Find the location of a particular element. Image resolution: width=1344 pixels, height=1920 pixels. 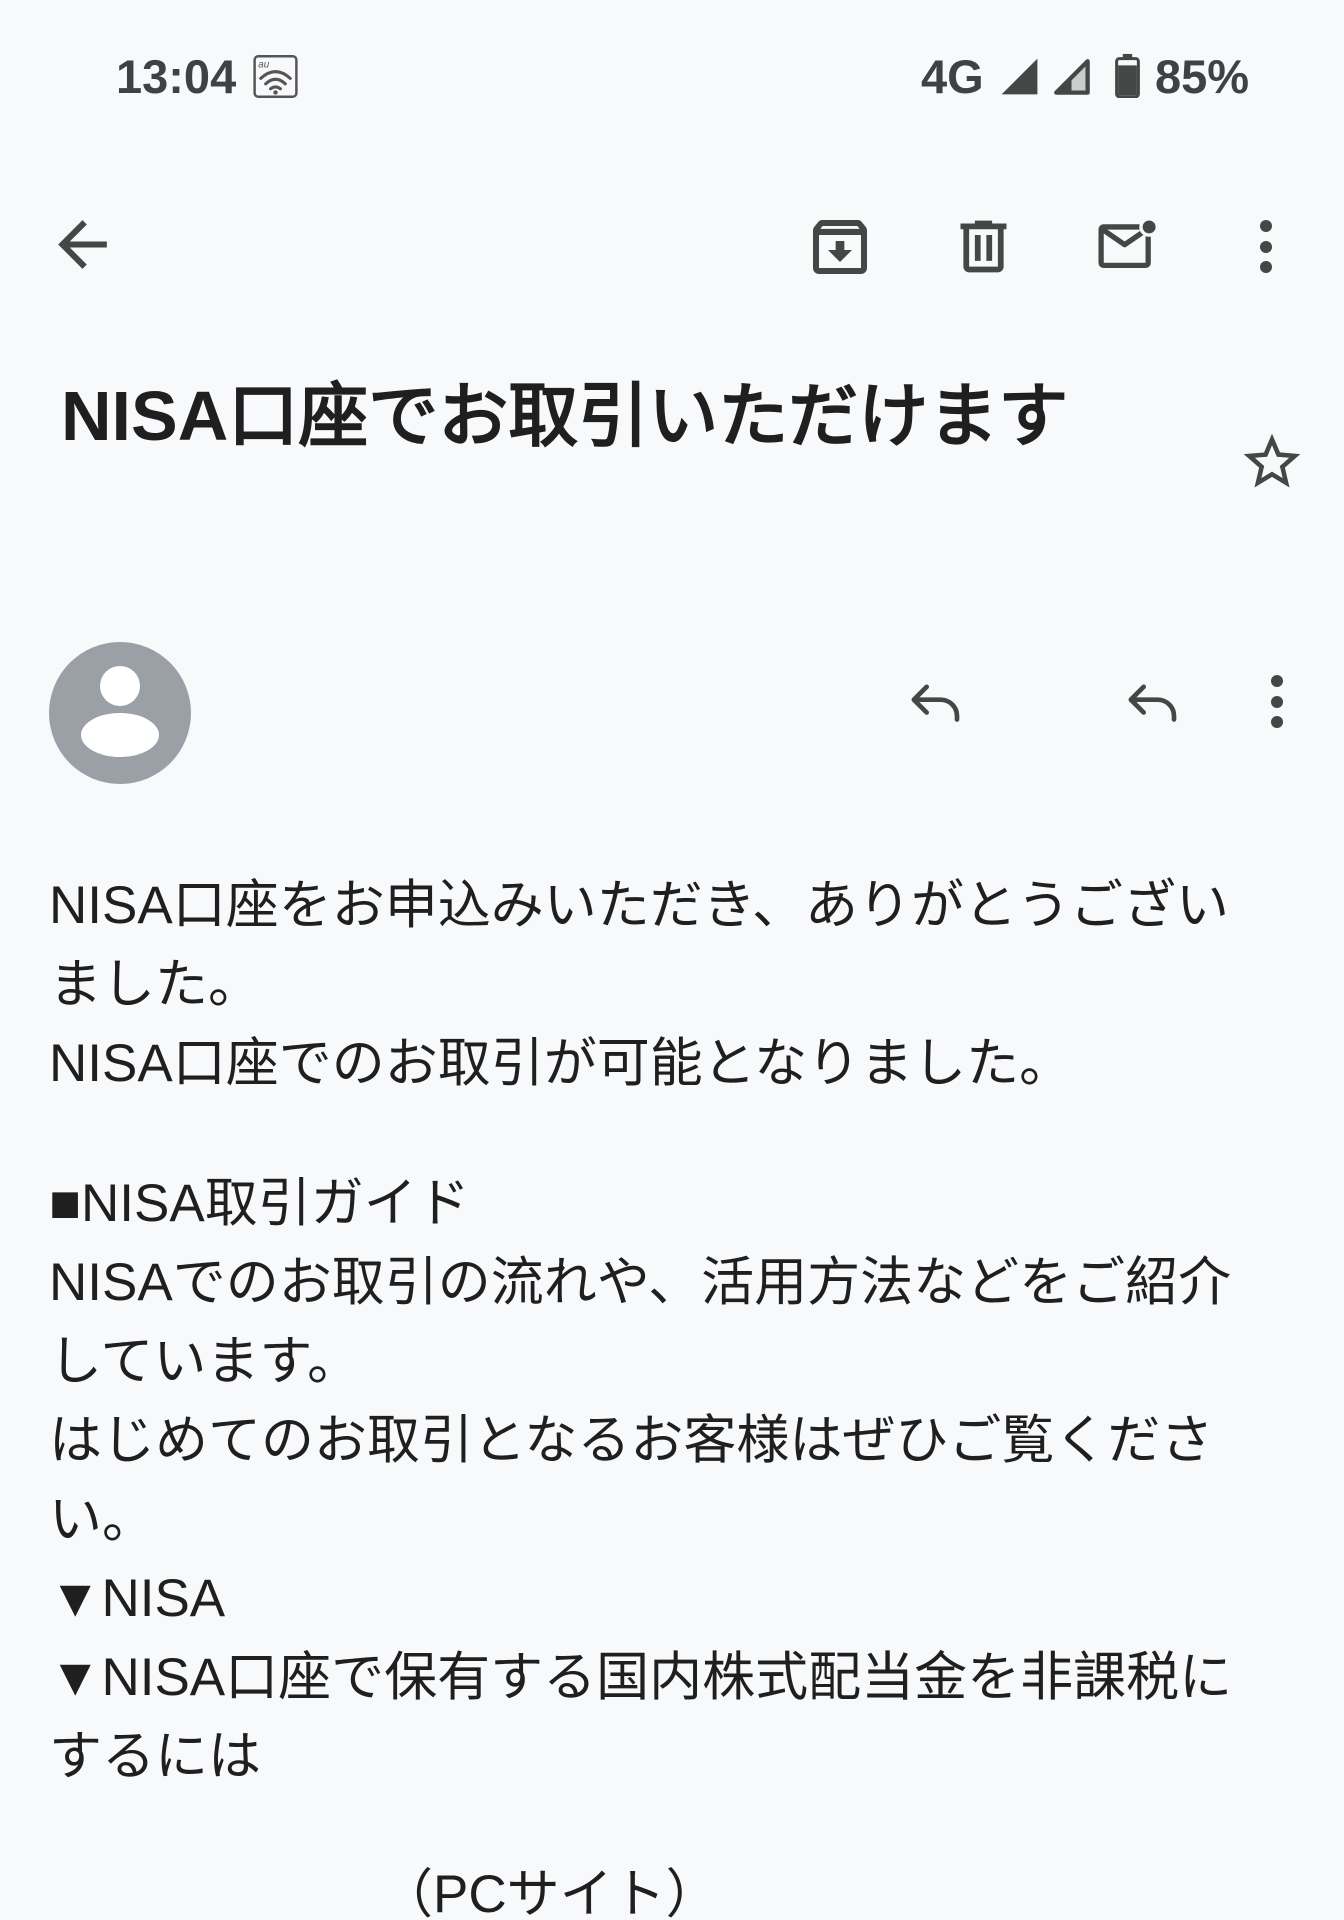

mark-unread-icon is located at coordinates (1128, 243).